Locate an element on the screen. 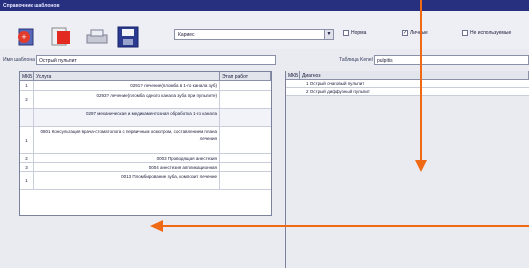  delete-button is located at coordinates (60, 37).